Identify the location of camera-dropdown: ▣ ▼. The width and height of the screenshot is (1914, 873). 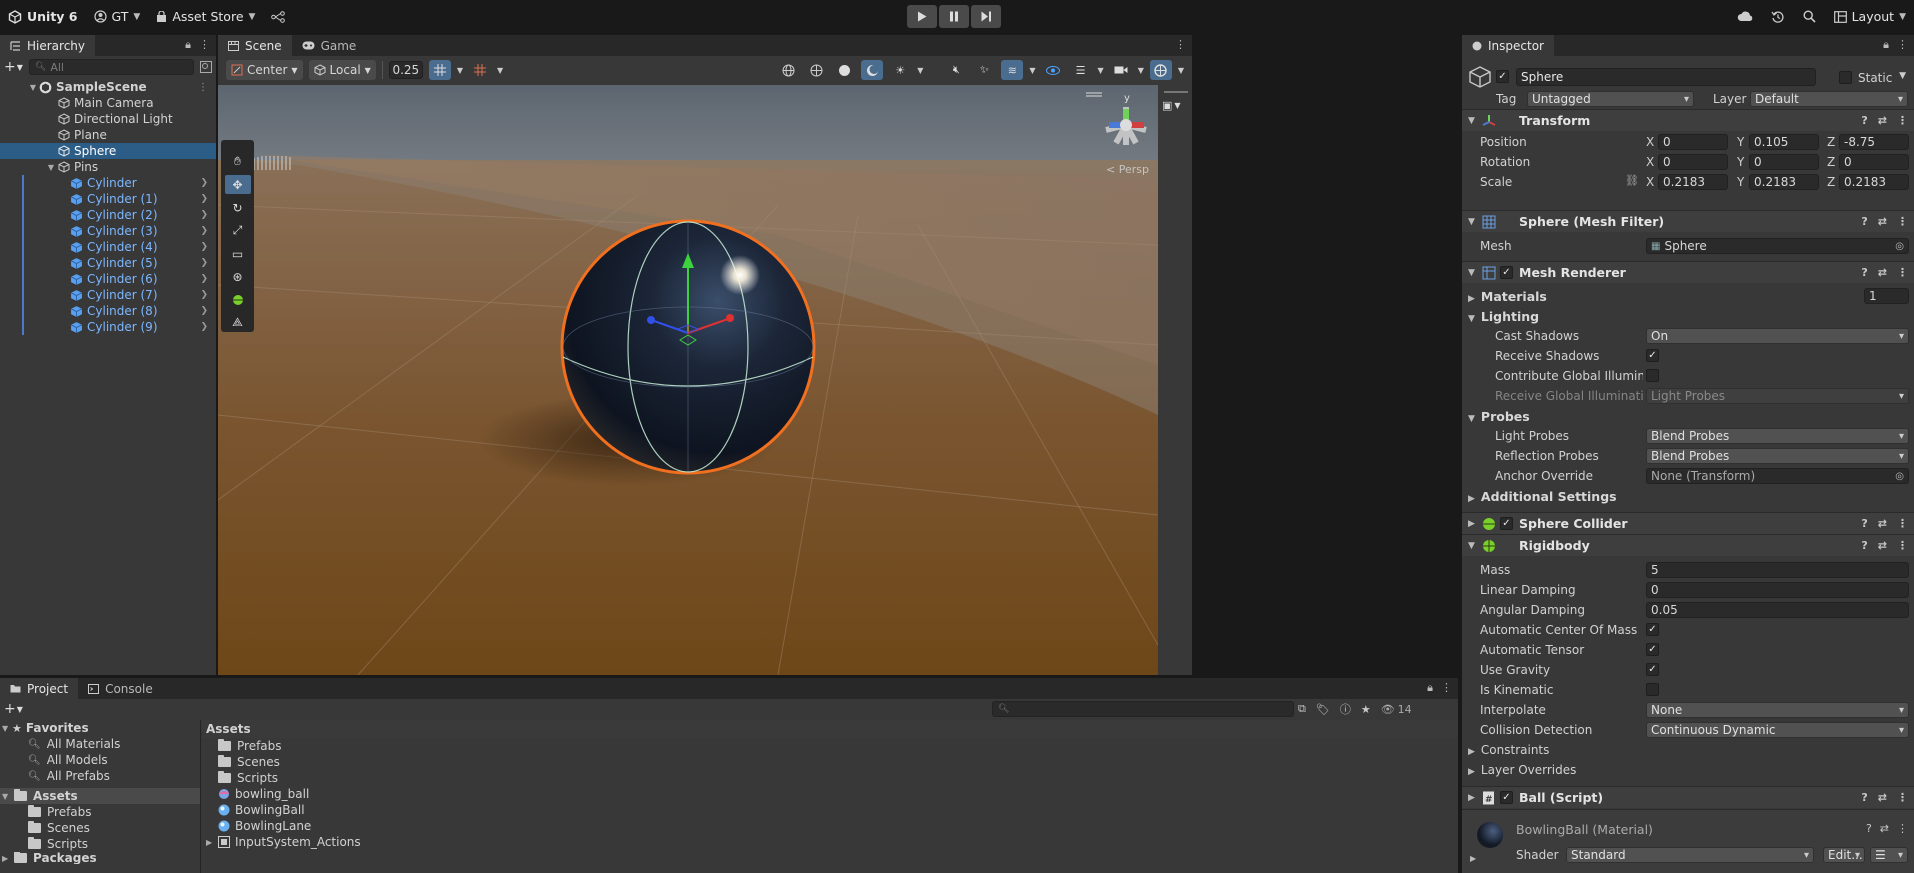
(1171, 105).